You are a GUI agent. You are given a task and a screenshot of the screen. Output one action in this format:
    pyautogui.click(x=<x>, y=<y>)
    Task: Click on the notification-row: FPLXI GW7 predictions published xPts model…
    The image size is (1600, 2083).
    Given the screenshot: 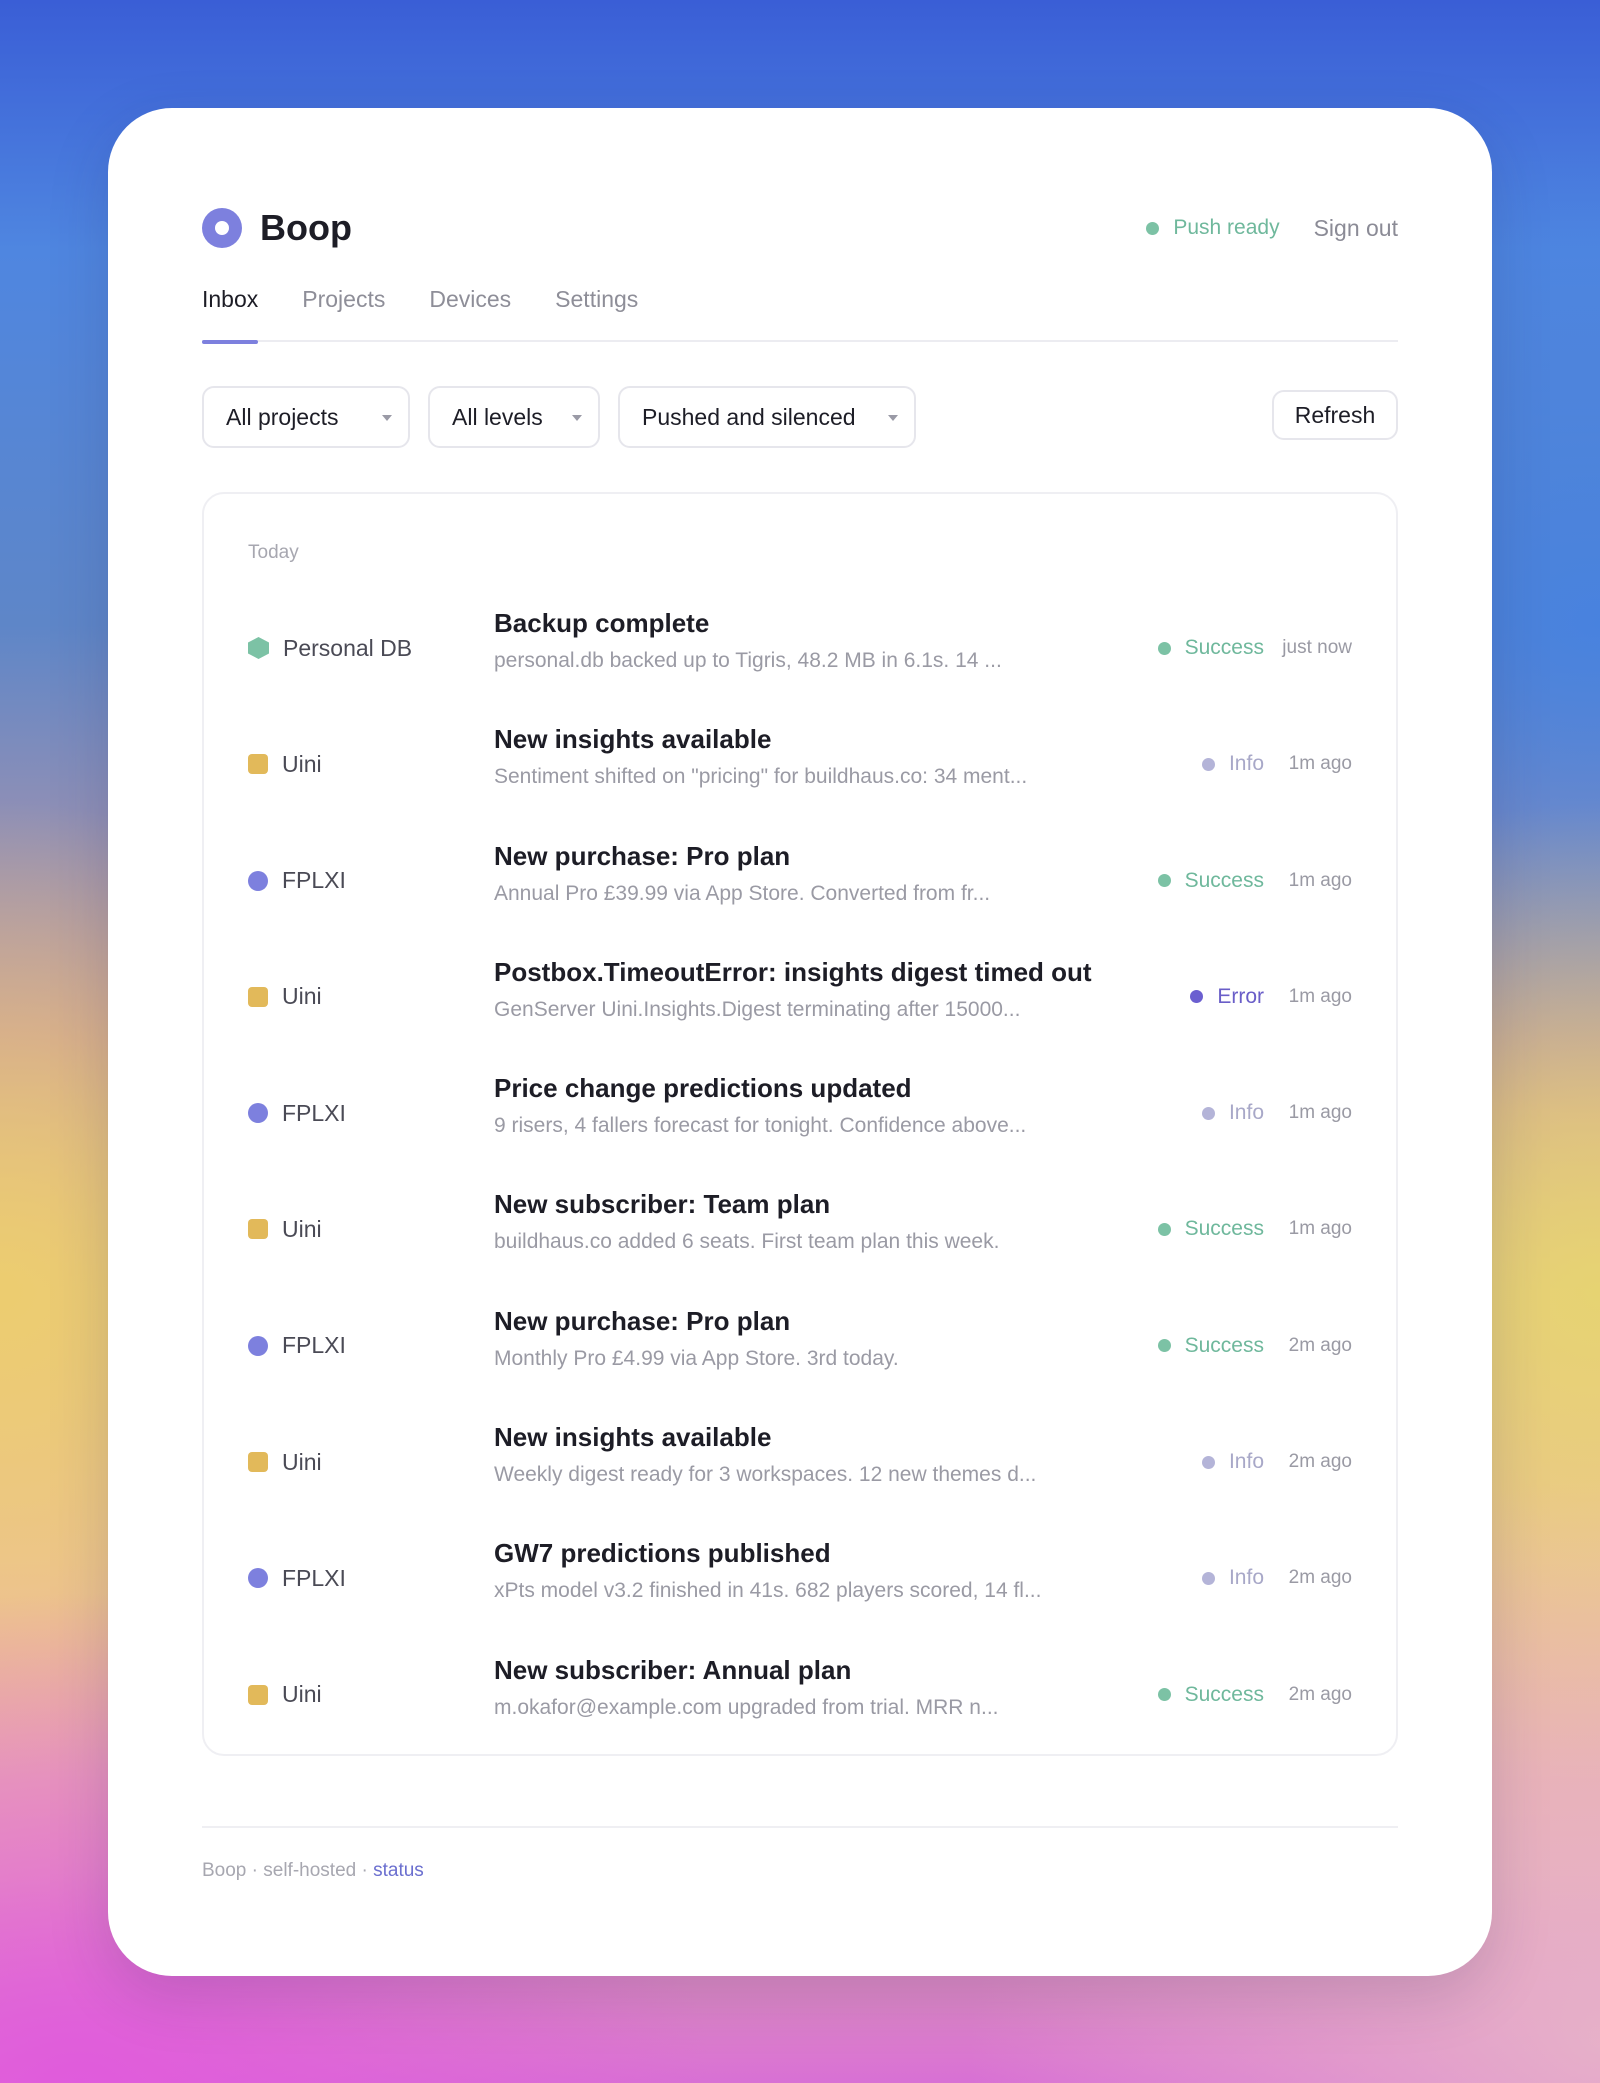 What is the action you would take?
    pyautogui.click(x=800, y=1578)
    